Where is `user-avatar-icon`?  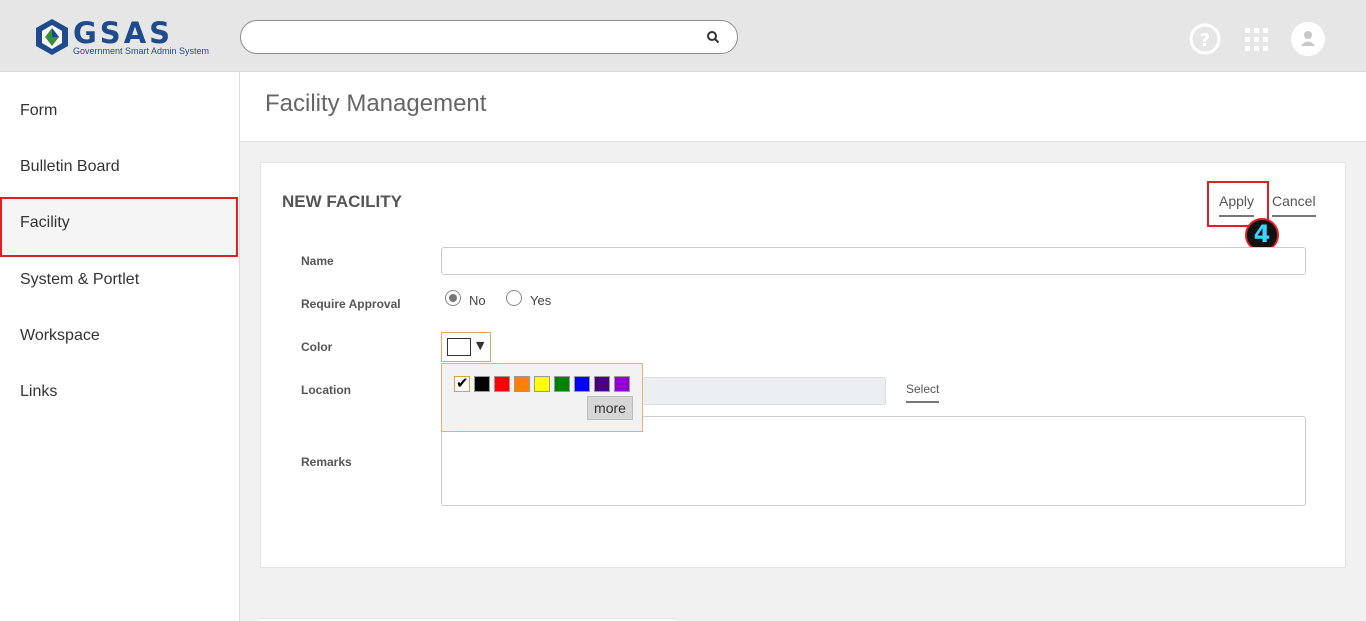
user-avatar-icon is located at coordinates (1308, 39).